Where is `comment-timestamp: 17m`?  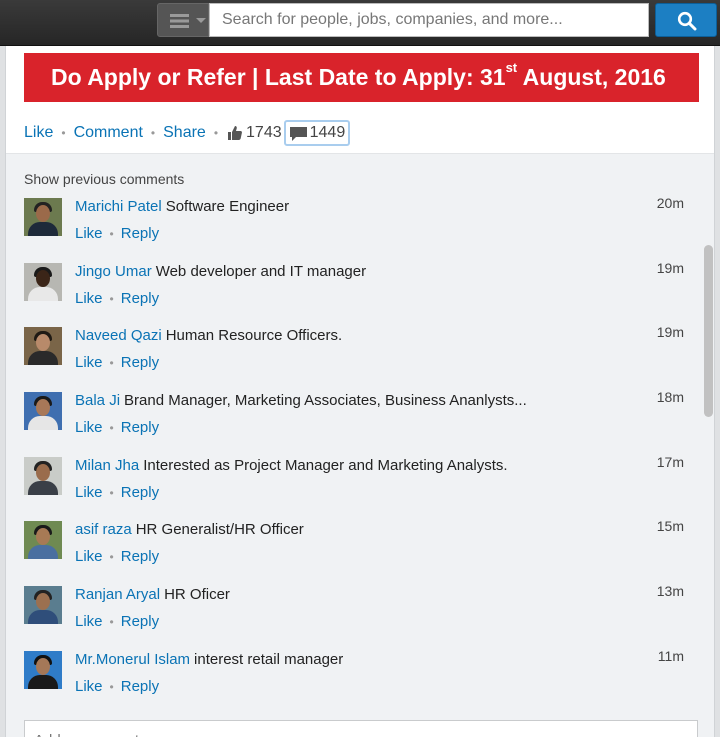 comment-timestamp: 17m is located at coordinates (670, 462).